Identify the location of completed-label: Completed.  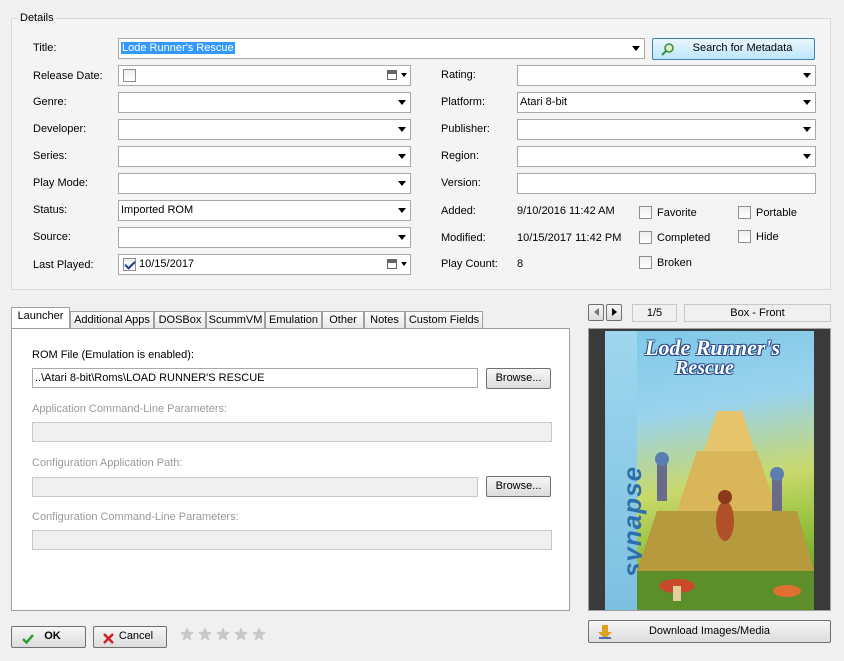
(684, 238).